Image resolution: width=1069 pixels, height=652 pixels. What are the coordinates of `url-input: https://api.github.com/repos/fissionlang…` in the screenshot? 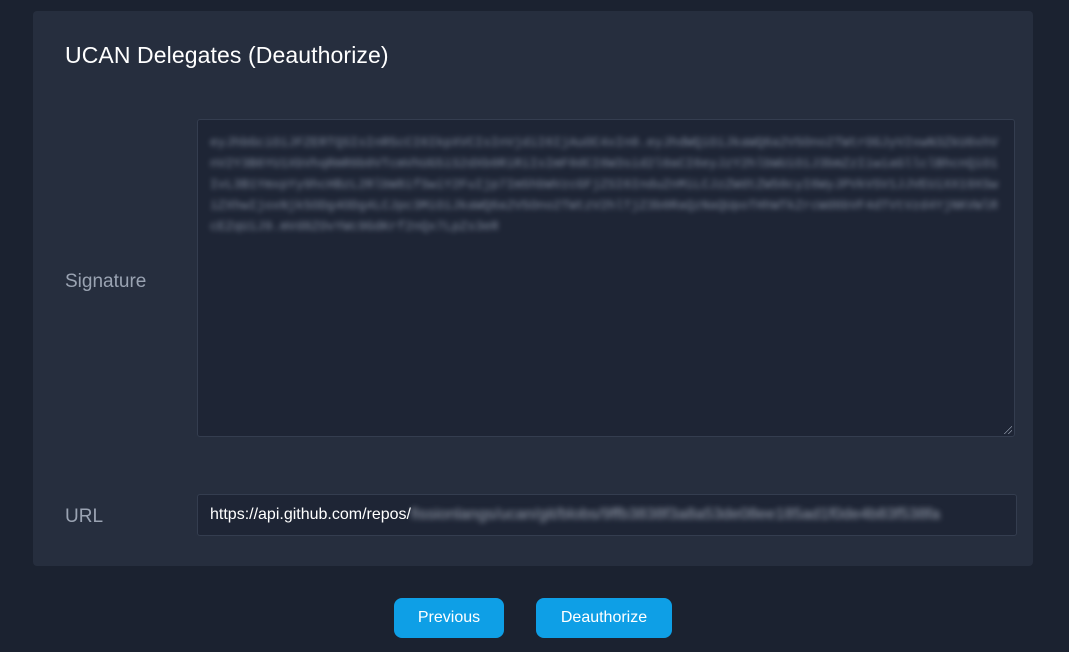 It's located at (607, 515).